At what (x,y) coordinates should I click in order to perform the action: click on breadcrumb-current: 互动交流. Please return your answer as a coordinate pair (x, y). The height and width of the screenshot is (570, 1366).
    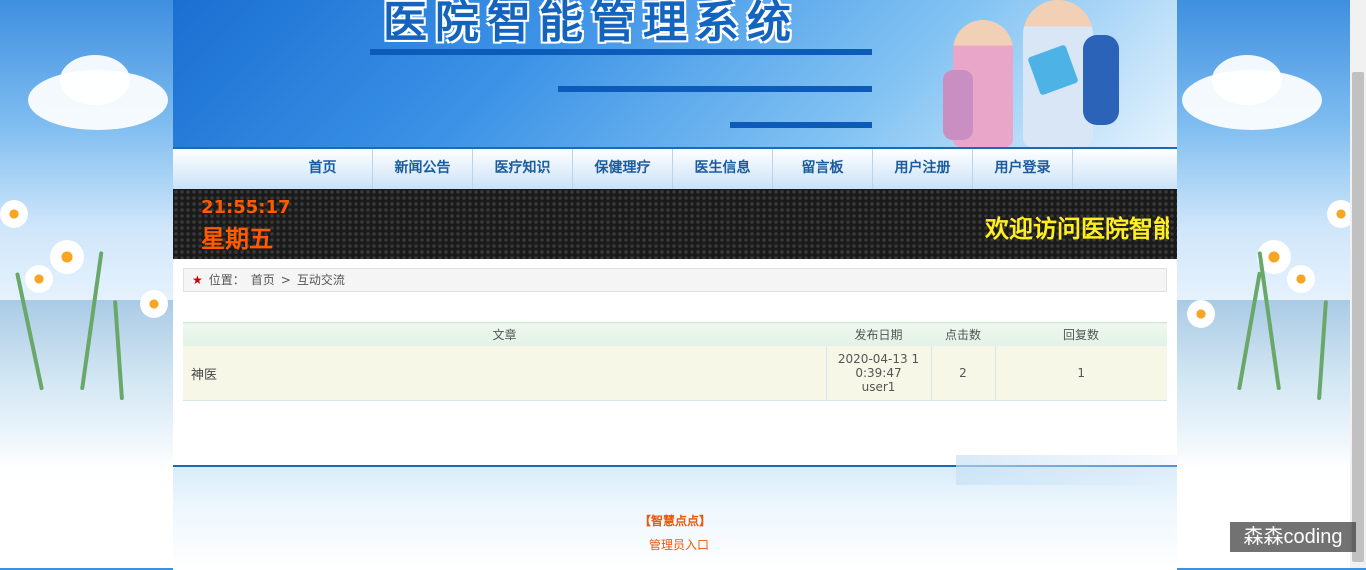
    Looking at the image, I should click on (320, 280).